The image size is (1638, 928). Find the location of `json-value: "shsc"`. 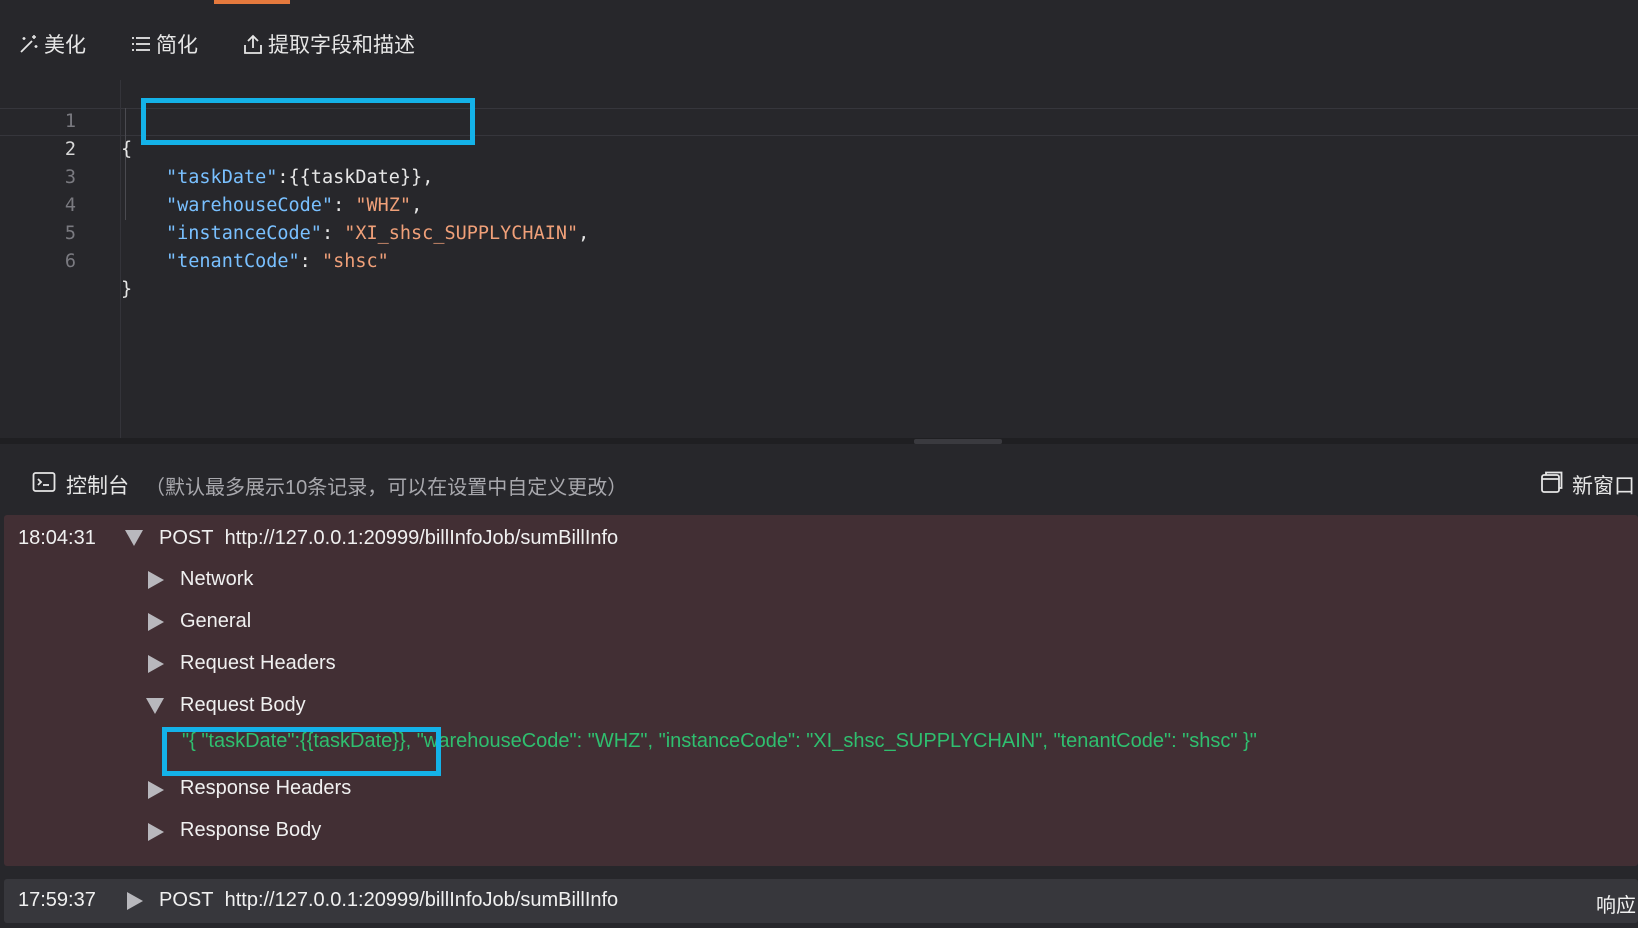

json-value: "shsc" is located at coordinates (355, 261).